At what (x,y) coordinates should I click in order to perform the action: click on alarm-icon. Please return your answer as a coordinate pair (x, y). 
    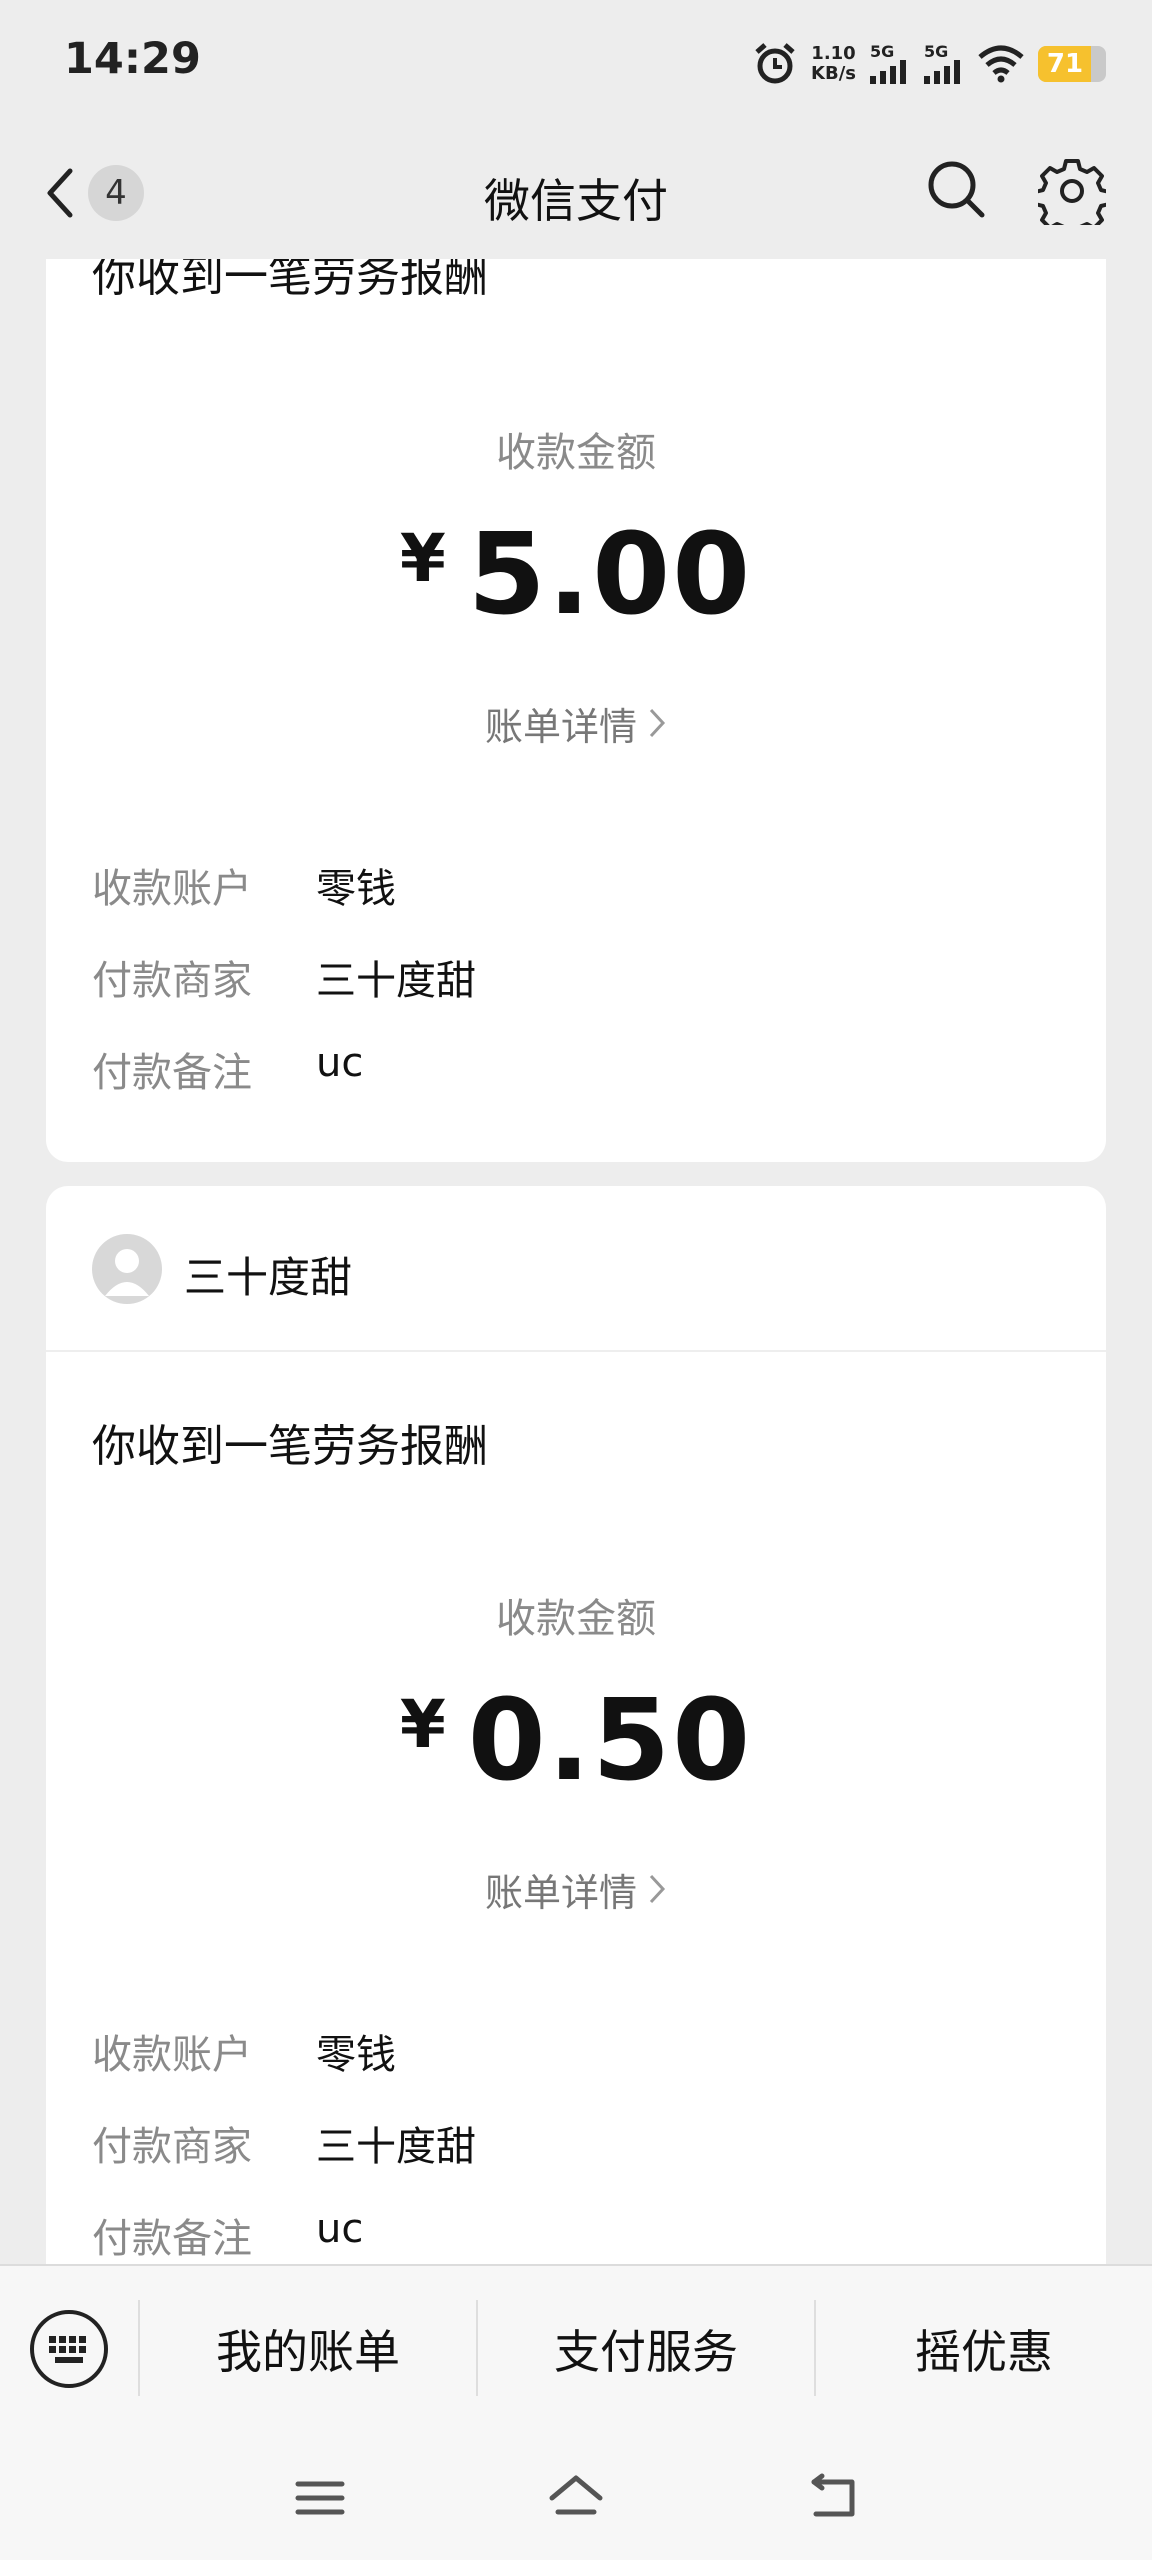
    Looking at the image, I should click on (775, 63).